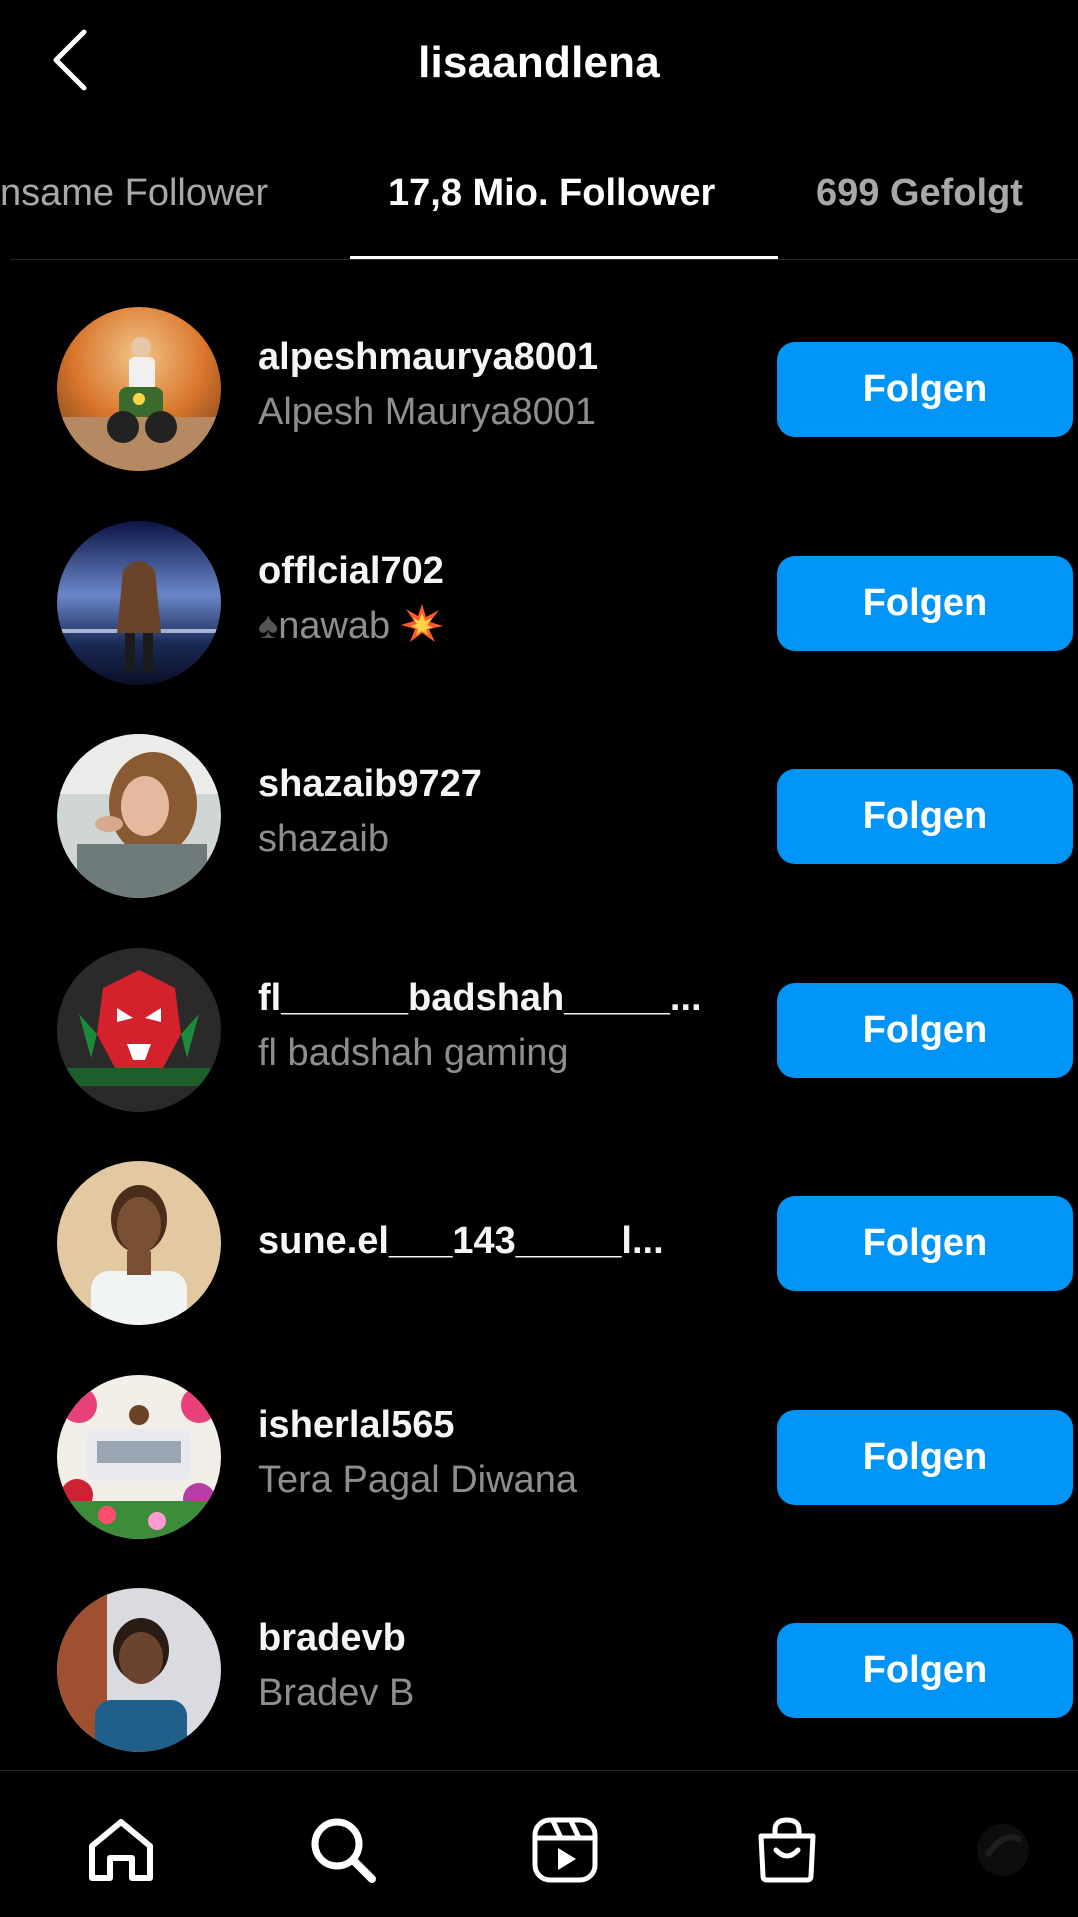 The image size is (1078, 1917). I want to click on home-icon, so click(121, 1850).